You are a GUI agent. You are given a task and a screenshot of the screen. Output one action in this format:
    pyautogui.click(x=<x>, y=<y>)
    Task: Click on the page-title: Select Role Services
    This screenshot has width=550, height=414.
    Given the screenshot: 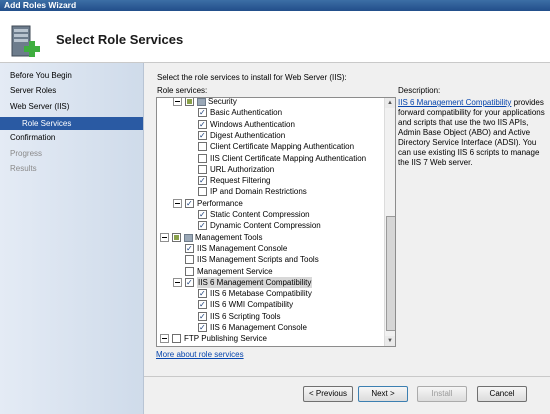 What is the action you would take?
    pyautogui.click(x=120, y=39)
    